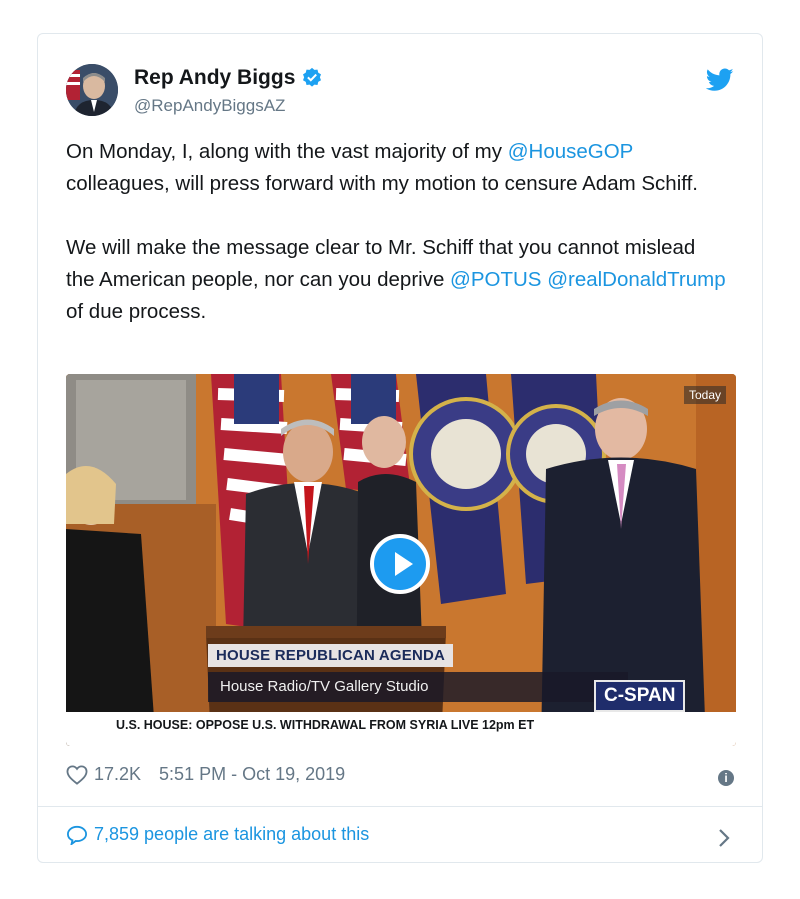 This screenshot has height=899, width=800. I want to click on chyron-title: HOUSE REPUBLICAN AGENDA, so click(331, 655).